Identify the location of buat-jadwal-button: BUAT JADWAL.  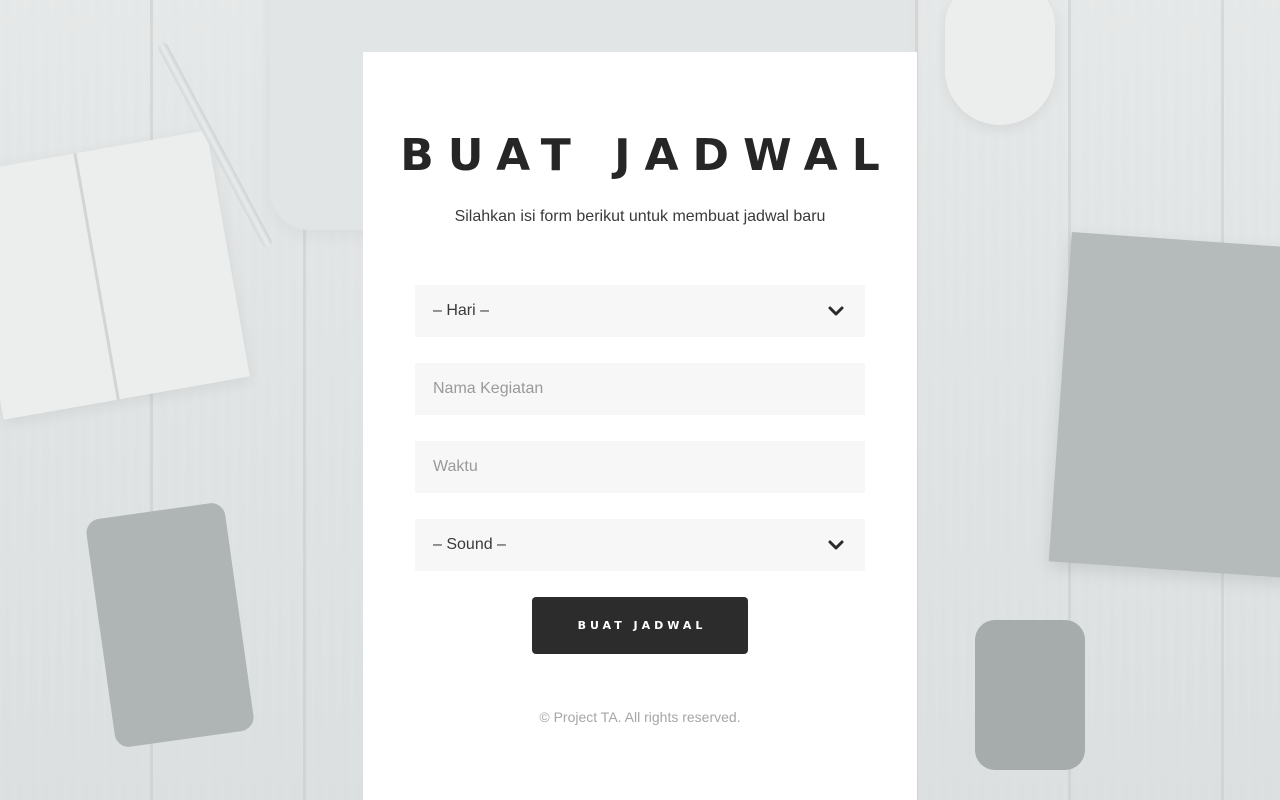
(640, 625).